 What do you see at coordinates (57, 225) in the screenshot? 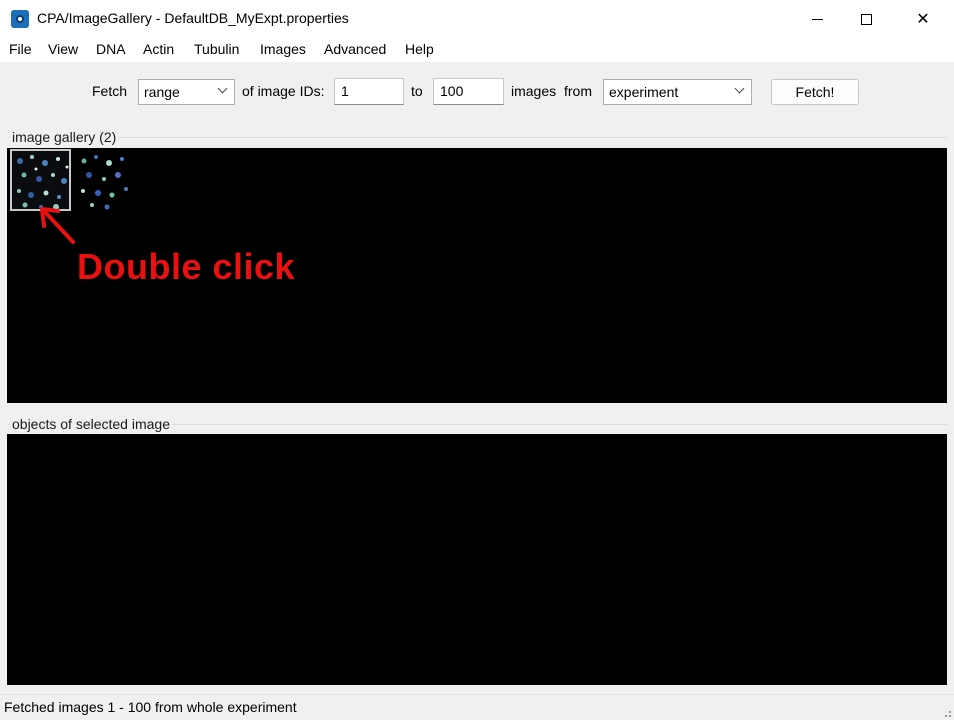
I see `annotation-arrow-icon` at bounding box center [57, 225].